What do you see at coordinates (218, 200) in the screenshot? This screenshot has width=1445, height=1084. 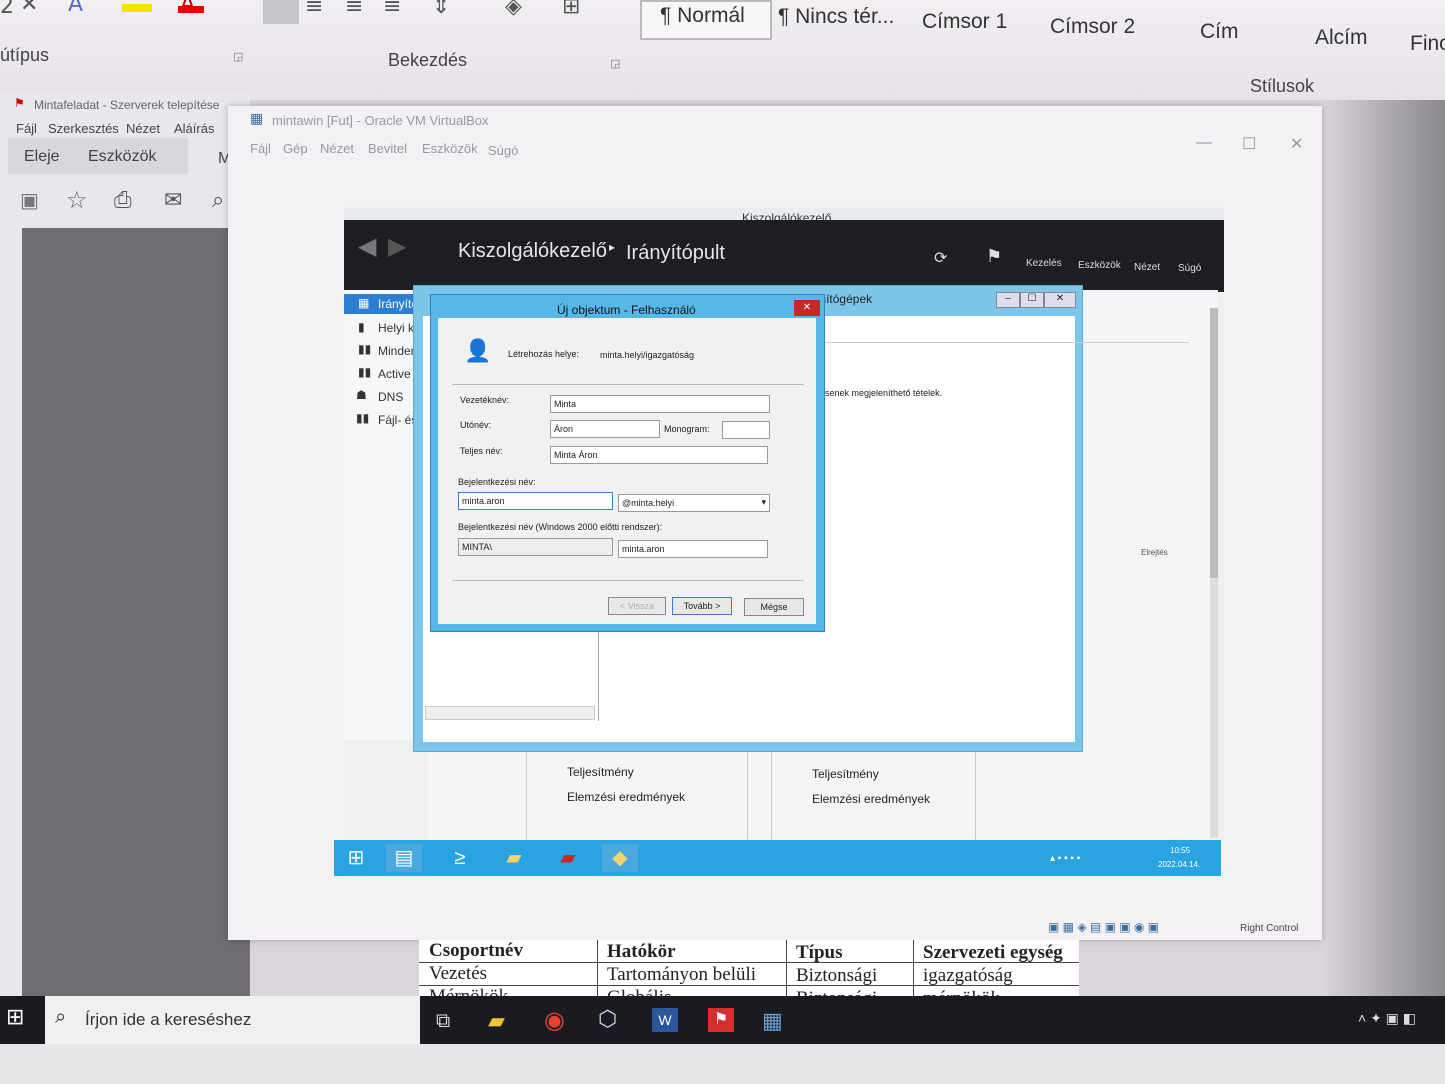 I see `search-icon: ⌕` at bounding box center [218, 200].